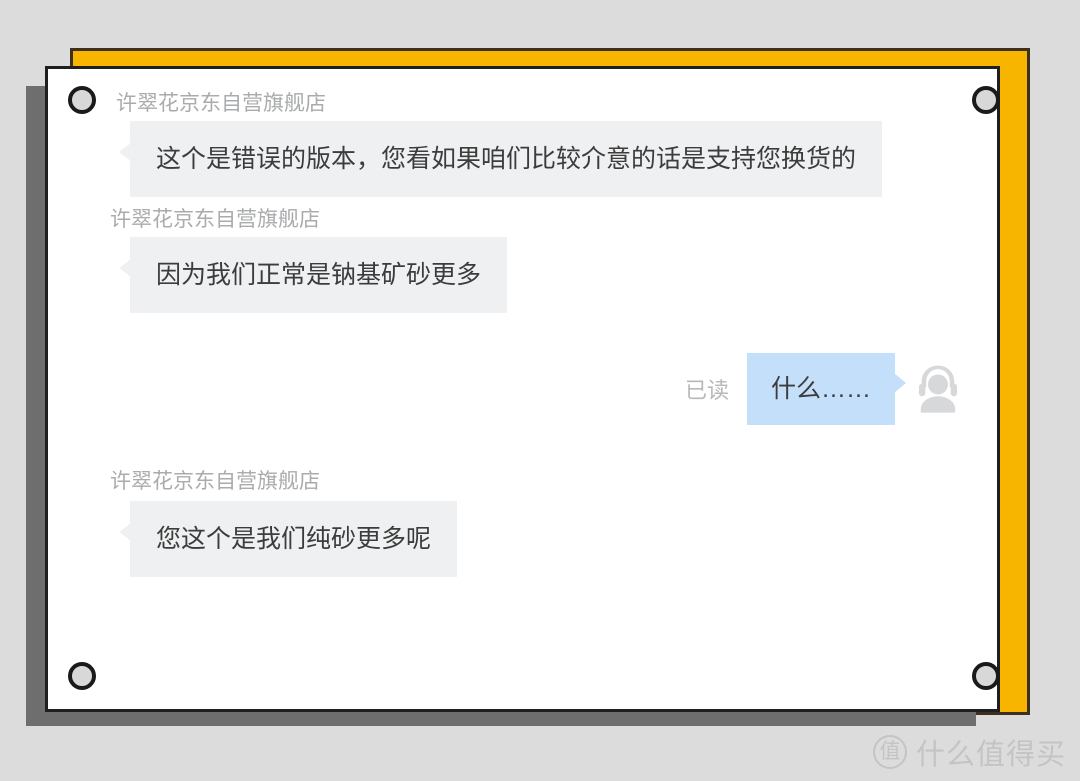 The image size is (1080, 781). I want to click on message-group: 许翠花京东自营旗舰店 您这个是我们纯砂更多呢, so click(522, 521).